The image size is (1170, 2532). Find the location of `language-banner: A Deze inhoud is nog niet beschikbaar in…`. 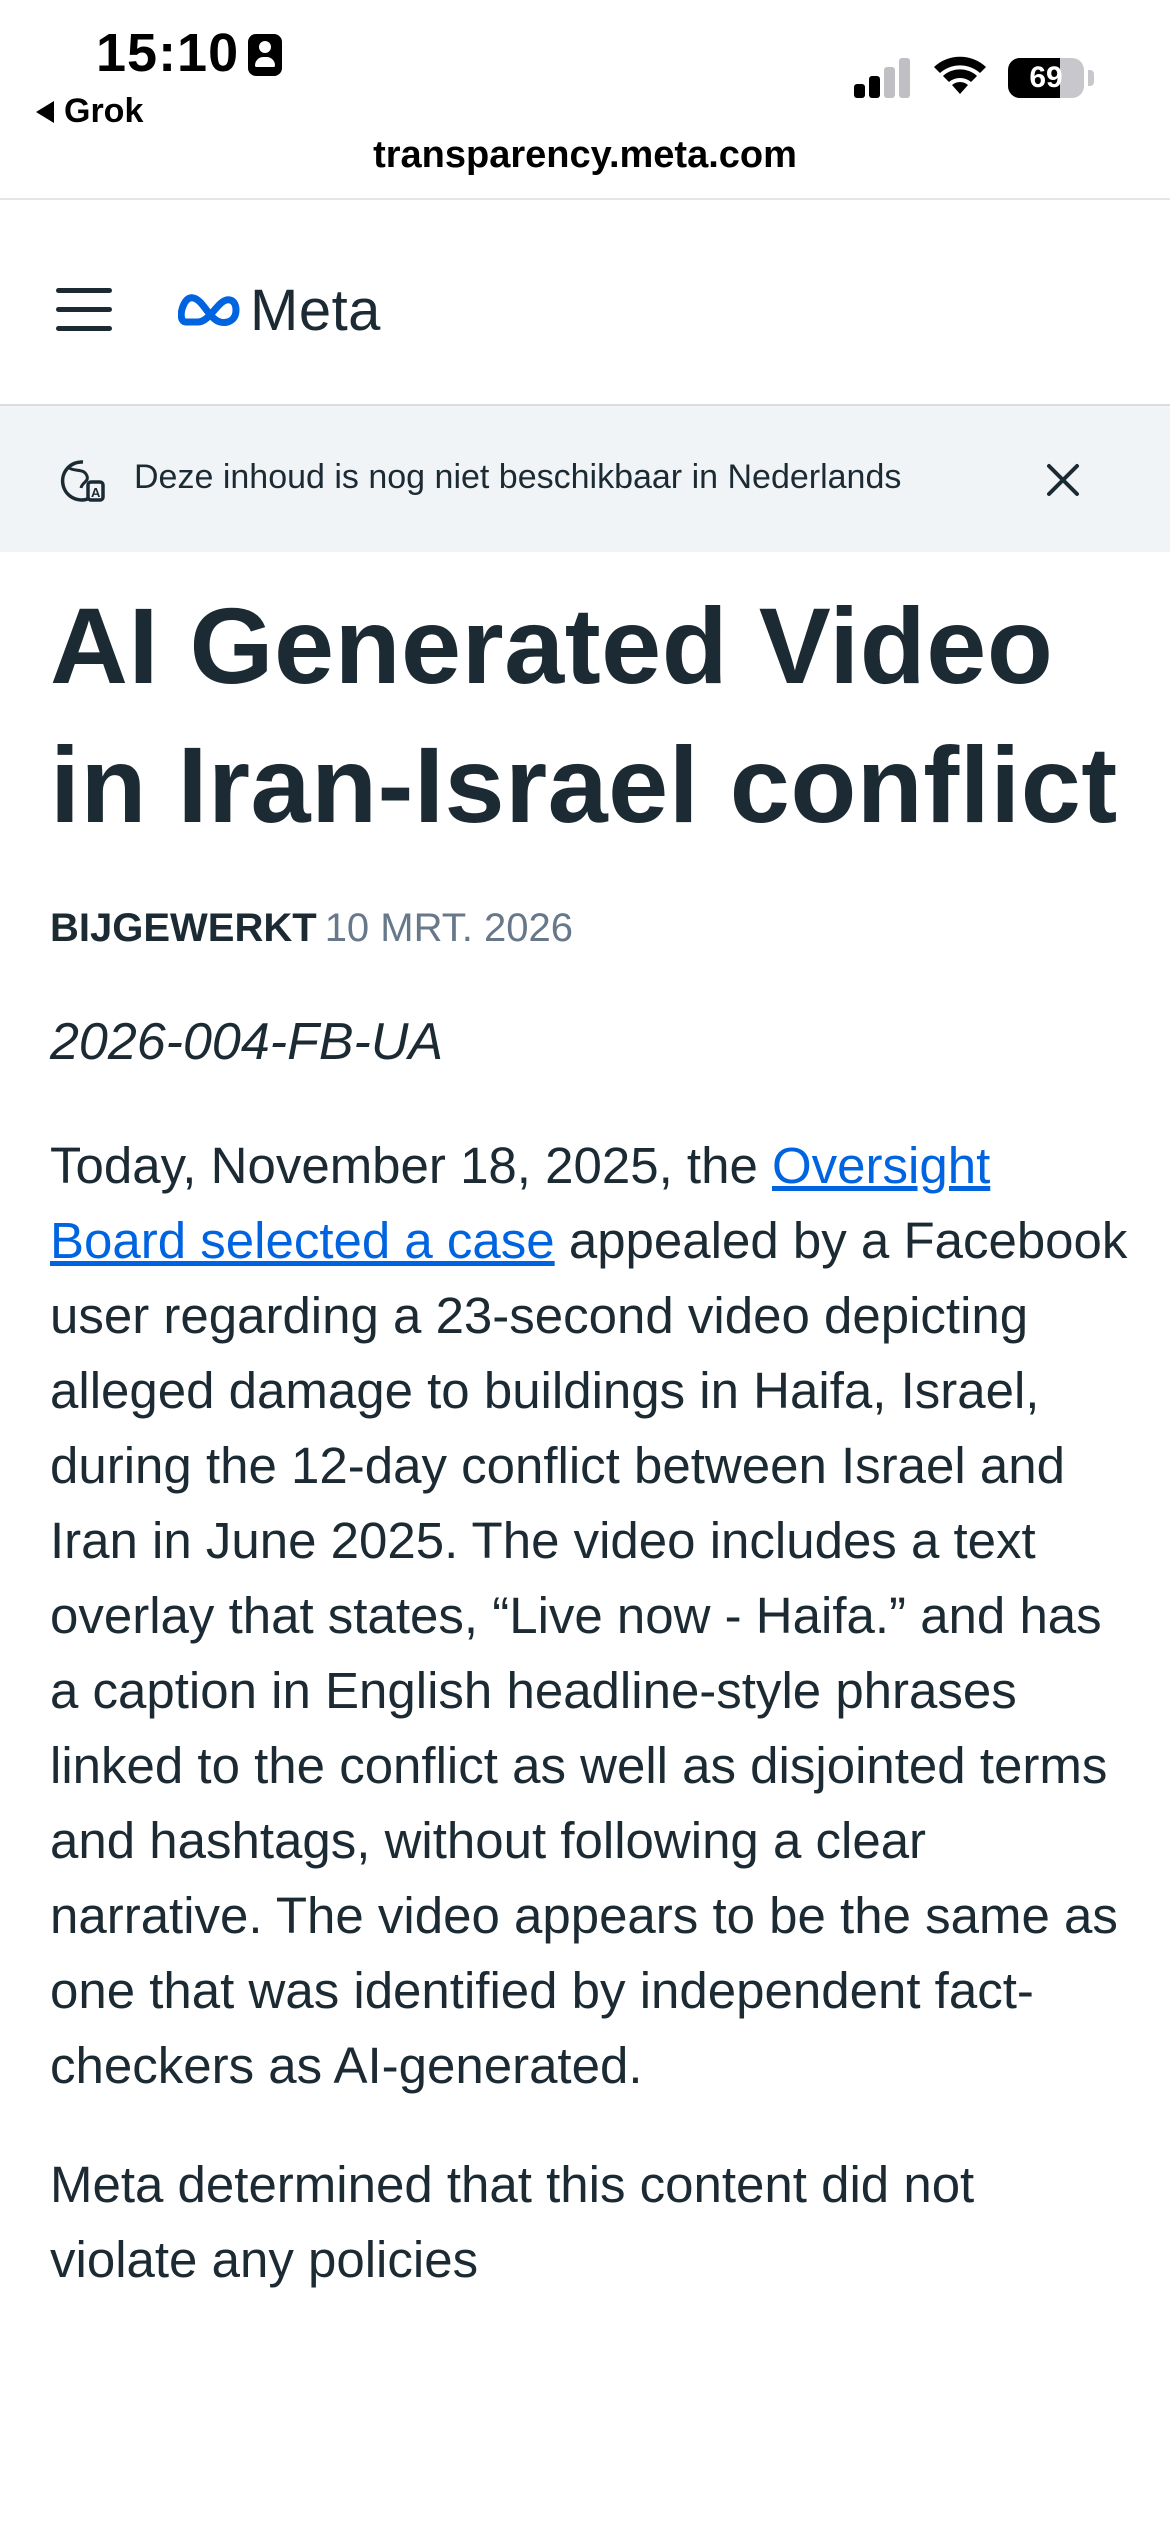

language-banner: A Deze inhoud is nog niet beschikbaar in… is located at coordinates (585, 479).